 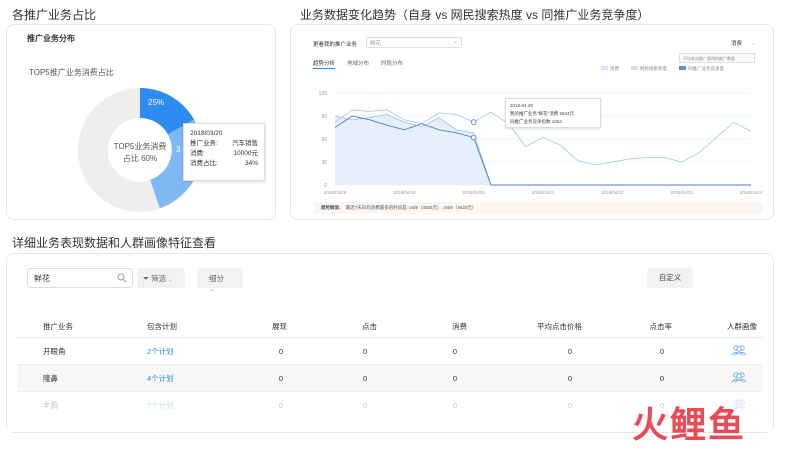 What do you see at coordinates (204, 163) in the screenshot?
I see `tooltip-row-label: 消费占比:` at bounding box center [204, 163].